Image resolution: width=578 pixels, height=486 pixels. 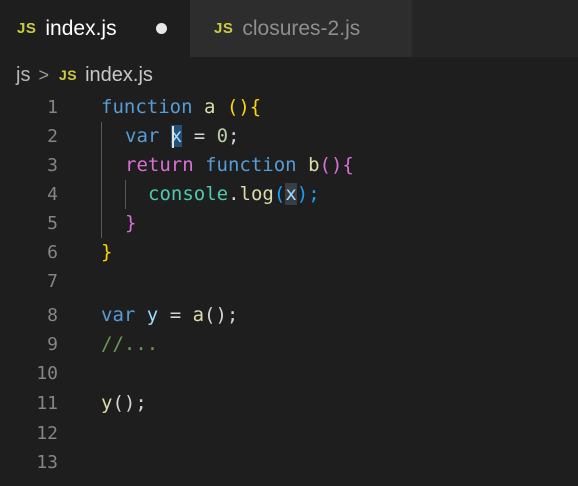 I want to click on line-number: 2, so click(x=52, y=136).